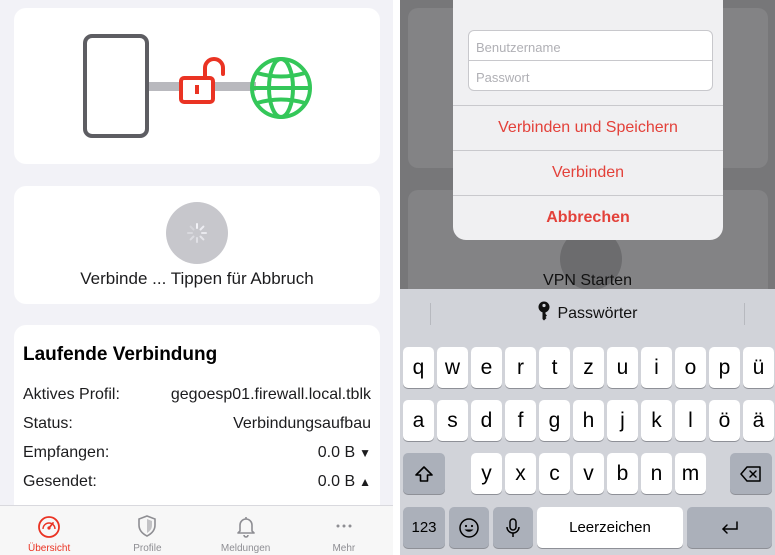 This screenshot has height=555, width=775. I want to click on status-value: Verbindungsaufbau, so click(302, 423).